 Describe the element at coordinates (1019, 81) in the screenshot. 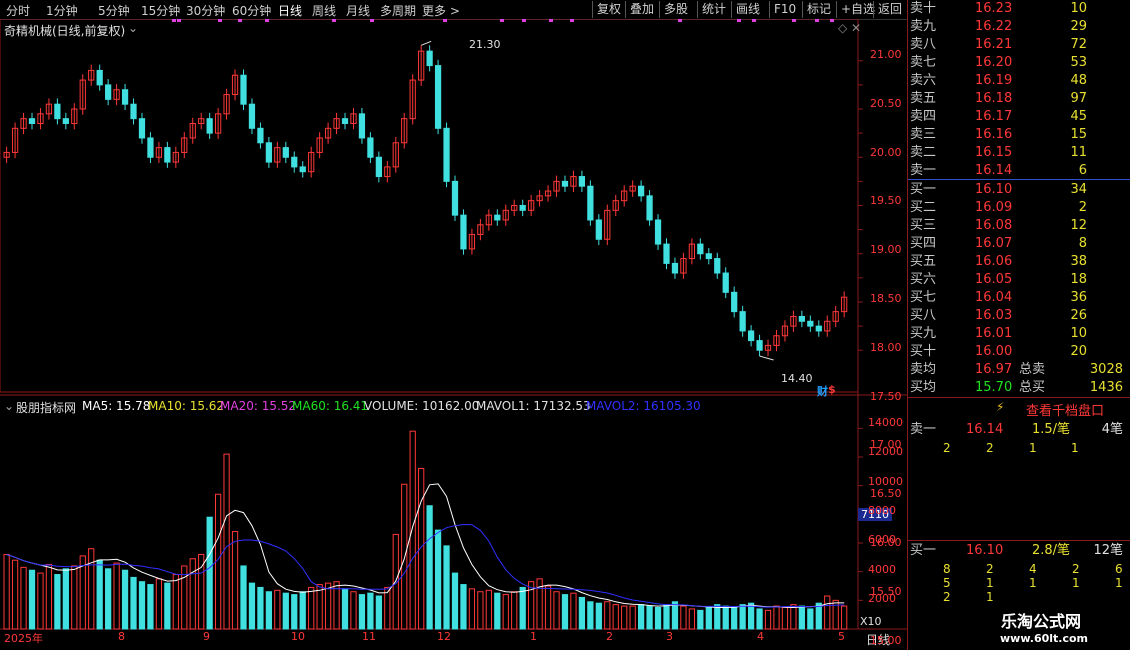

I see `ask-level-row: 卖六 16.19 48` at that location.